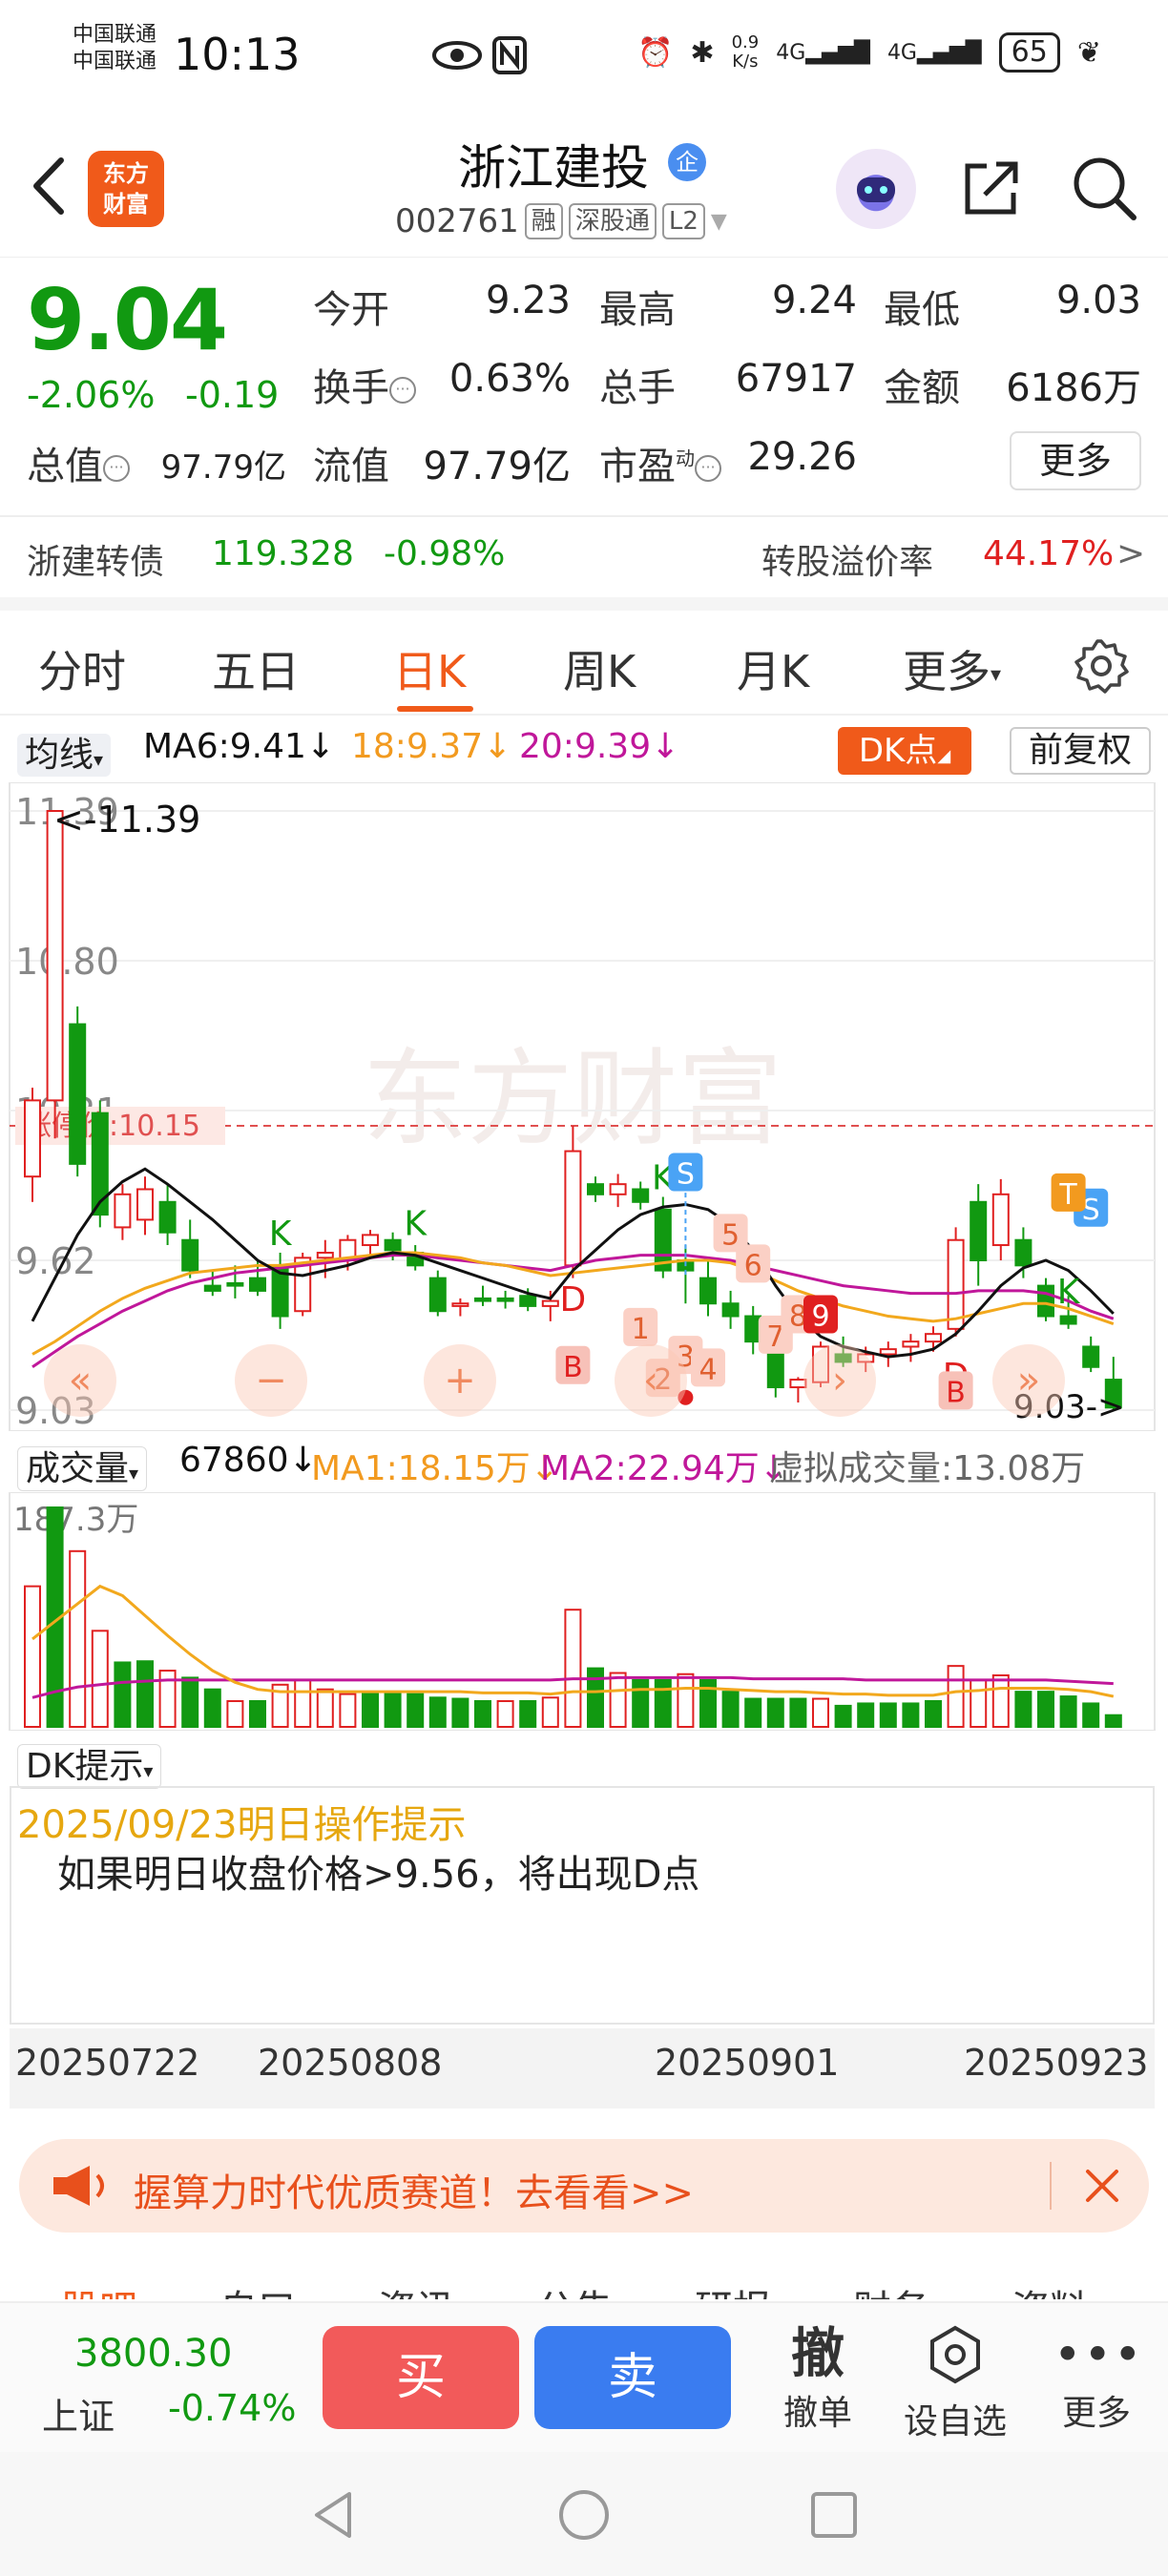  I want to click on gear-icon, so click(1101, 666).